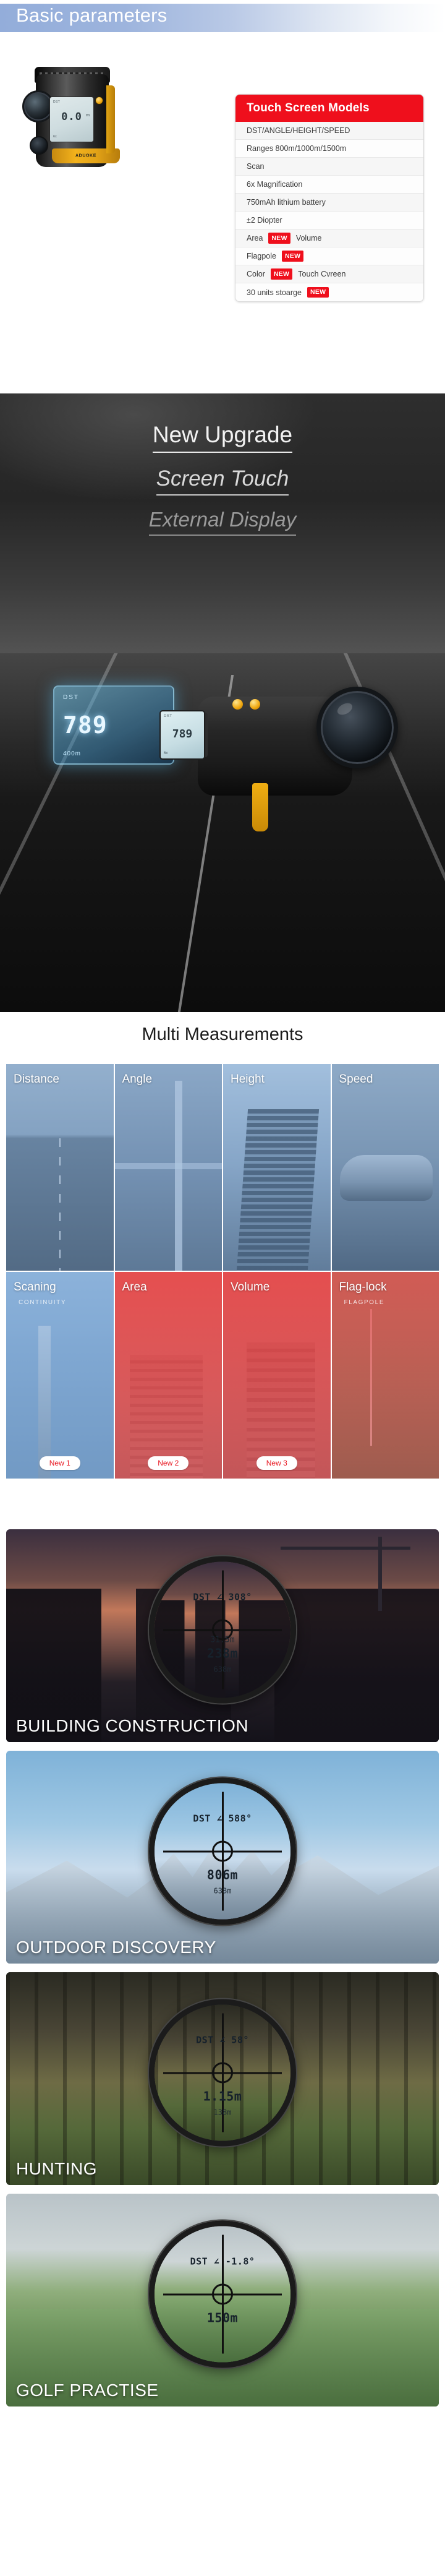  What do you see at coordinates (256, 274) in the screenshot?
I see `spec-row-label: Color` at bounding box center [256, 274].